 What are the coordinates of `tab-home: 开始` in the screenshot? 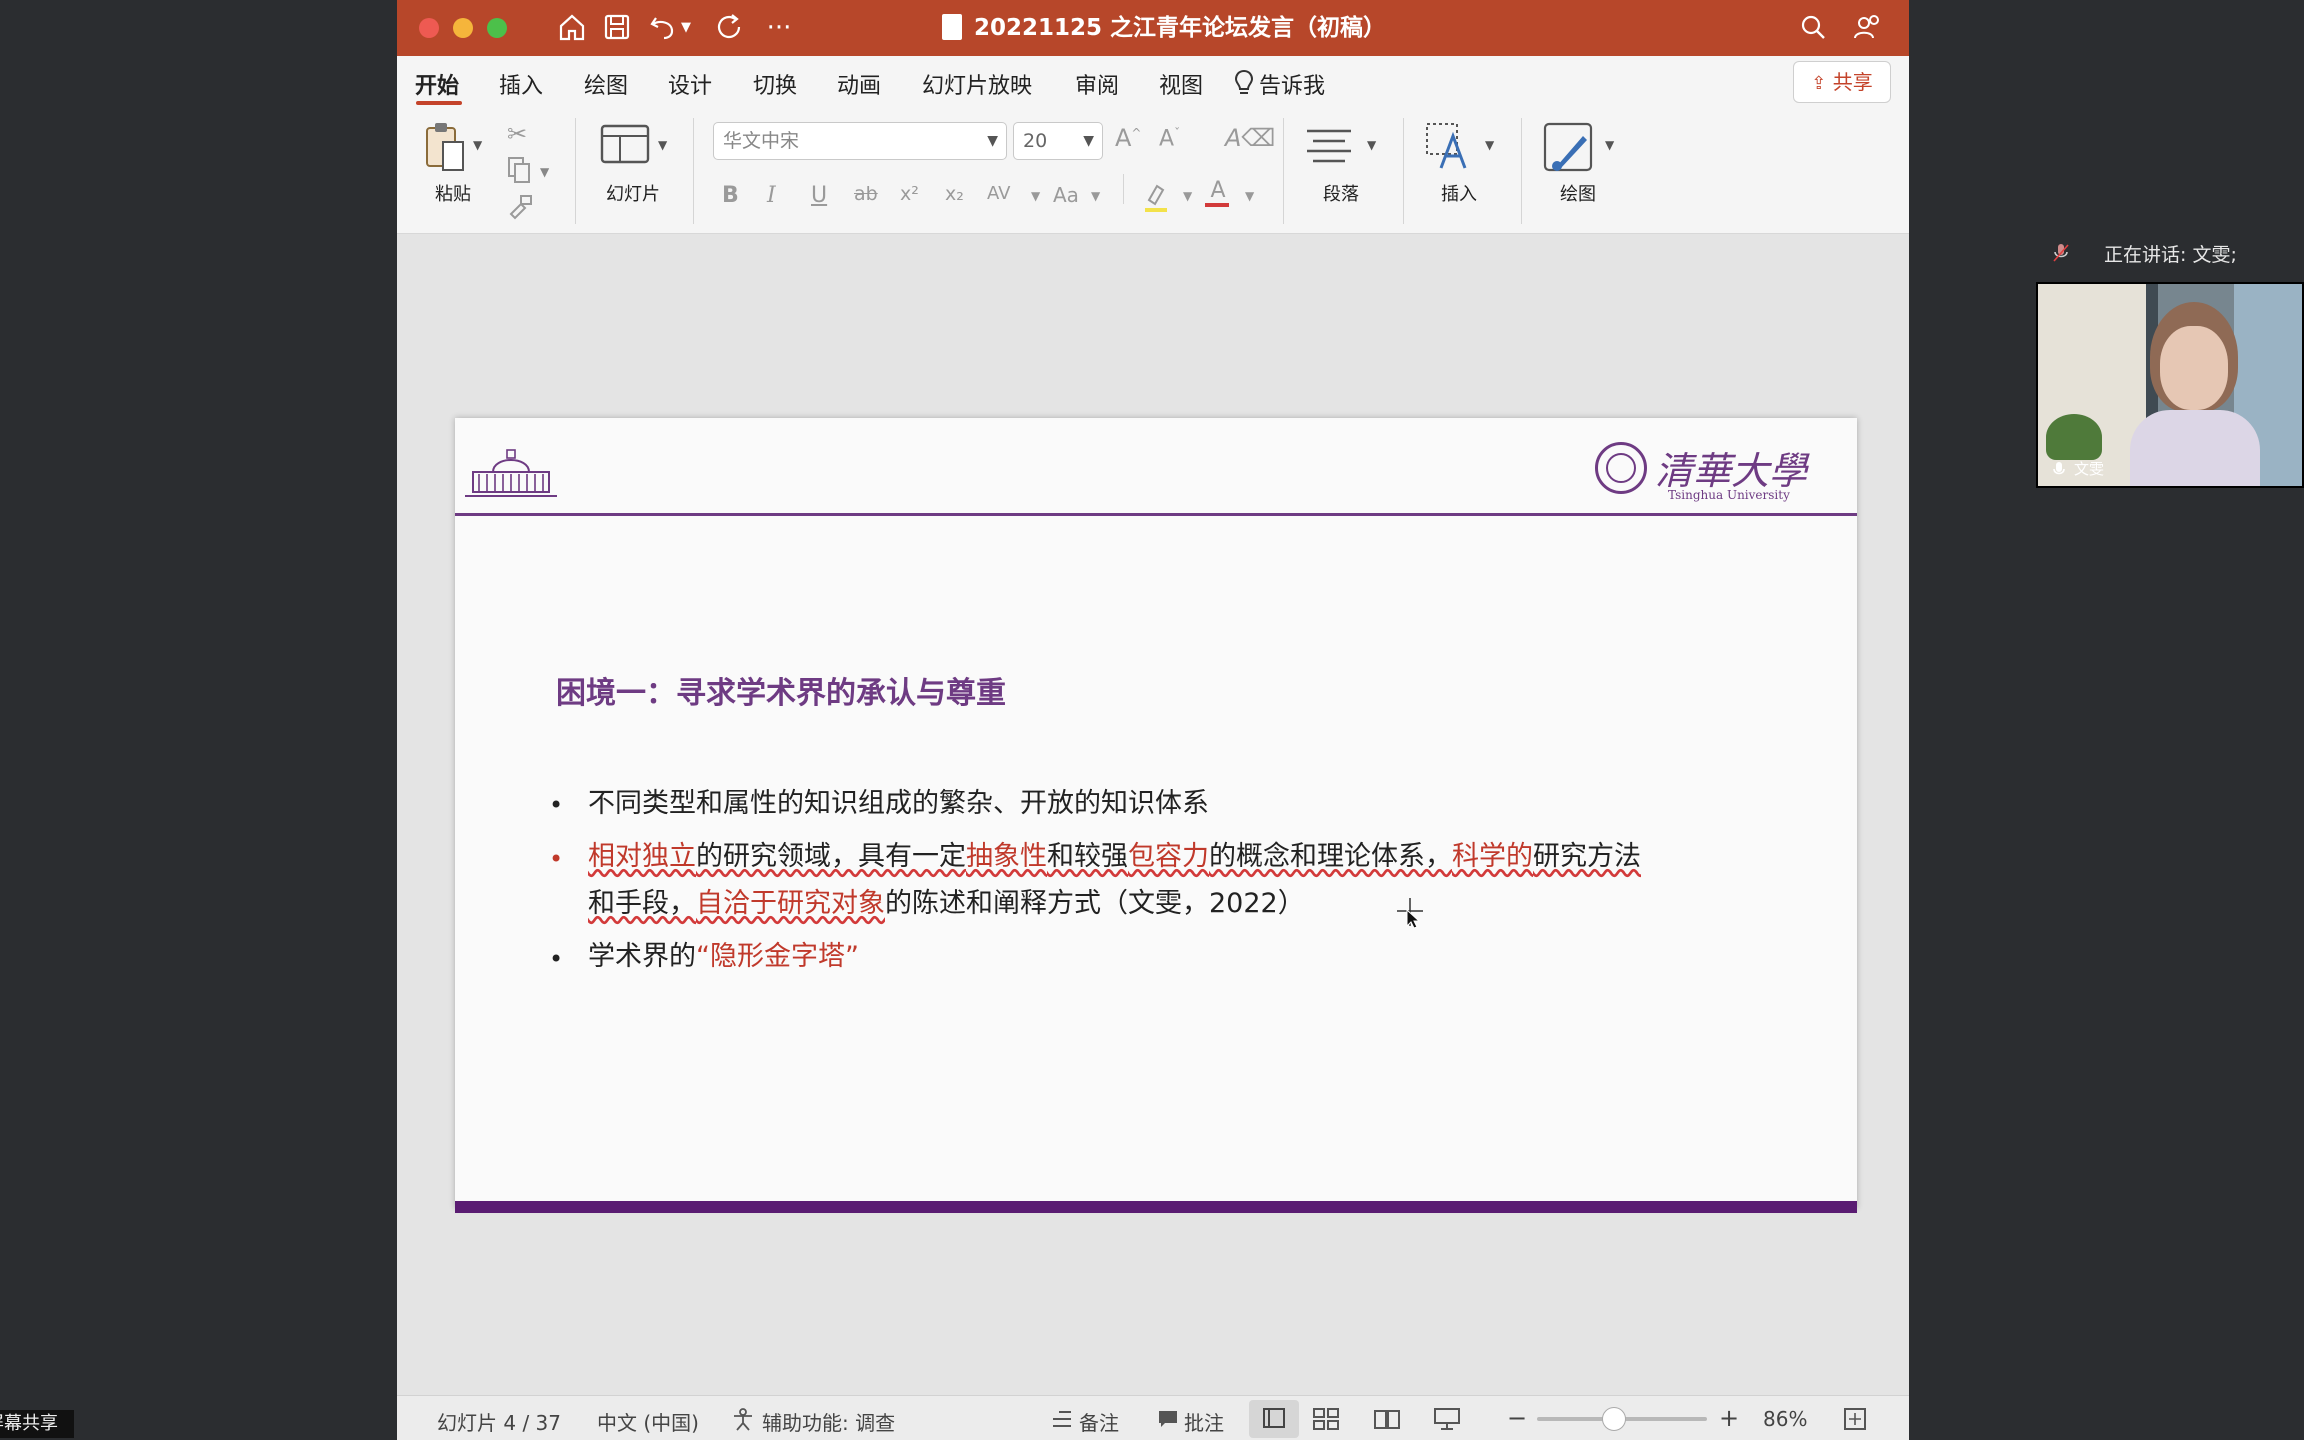 It's located at (437, 83).